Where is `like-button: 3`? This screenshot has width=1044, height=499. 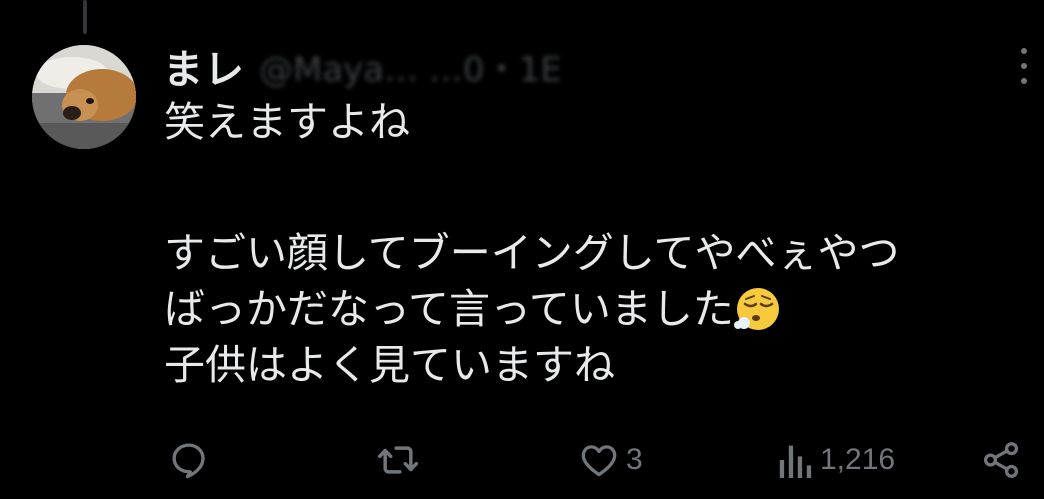 like-button: 3 is located at coordinates (610, 460).